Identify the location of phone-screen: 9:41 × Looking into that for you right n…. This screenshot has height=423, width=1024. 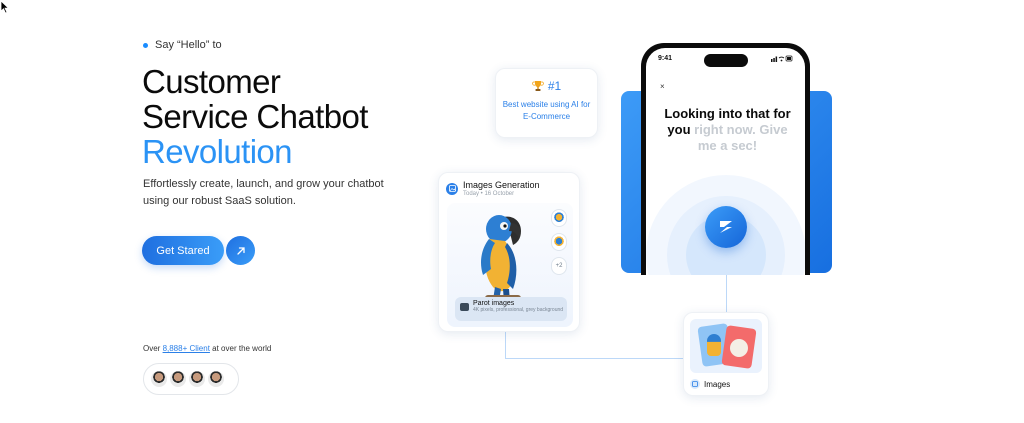
(725, 161).